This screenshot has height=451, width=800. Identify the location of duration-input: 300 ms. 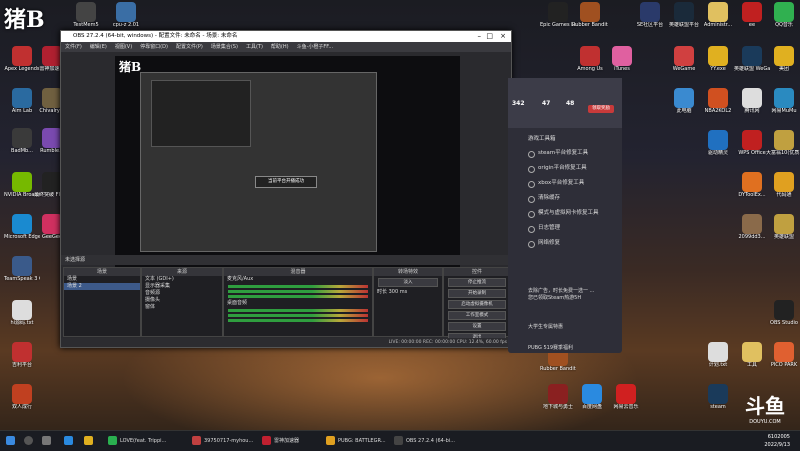
(398, 292).